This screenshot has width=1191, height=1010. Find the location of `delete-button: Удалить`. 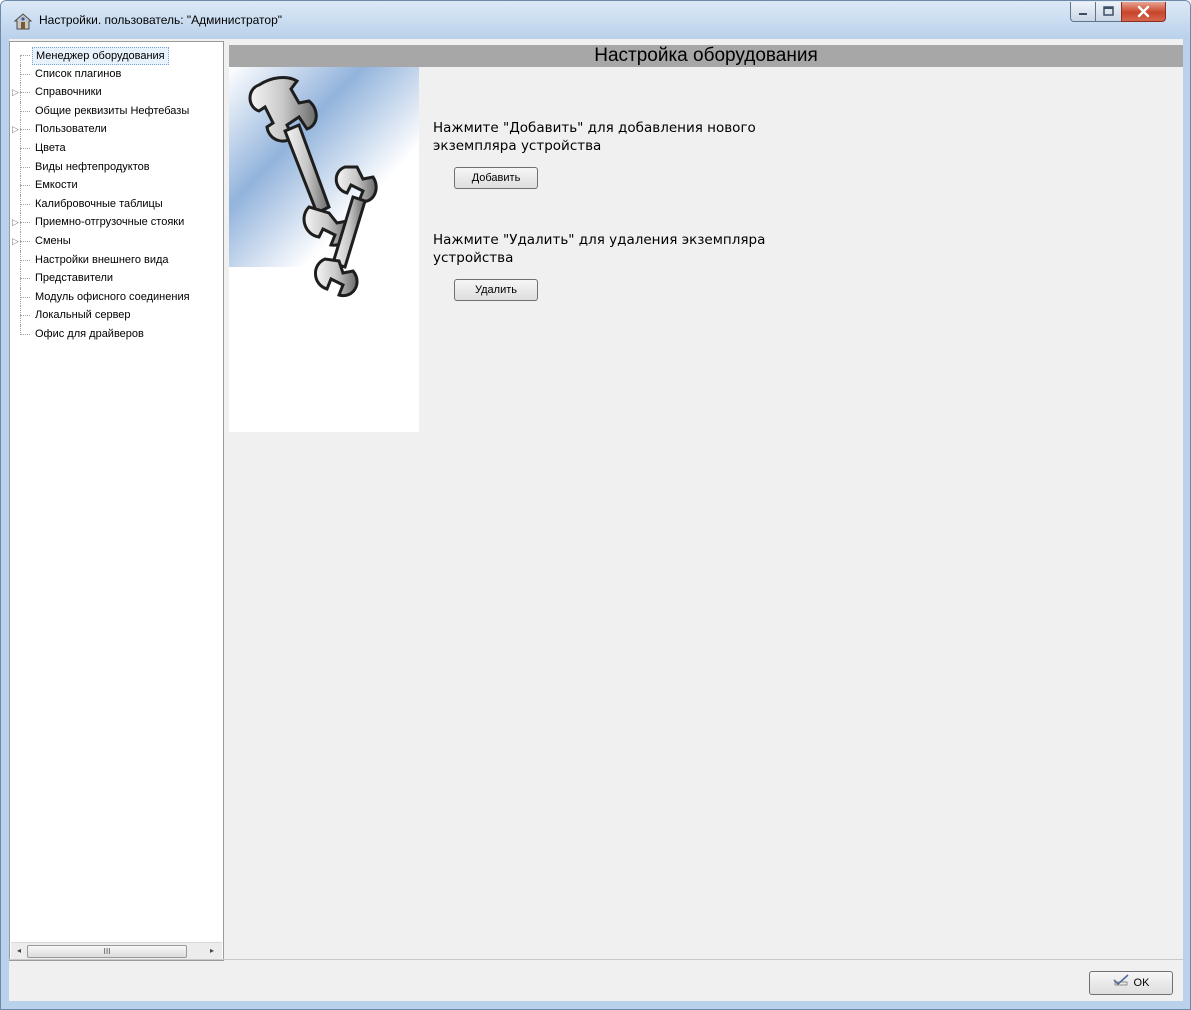

delete-button: Удалить is located at coordinates (496, 290).